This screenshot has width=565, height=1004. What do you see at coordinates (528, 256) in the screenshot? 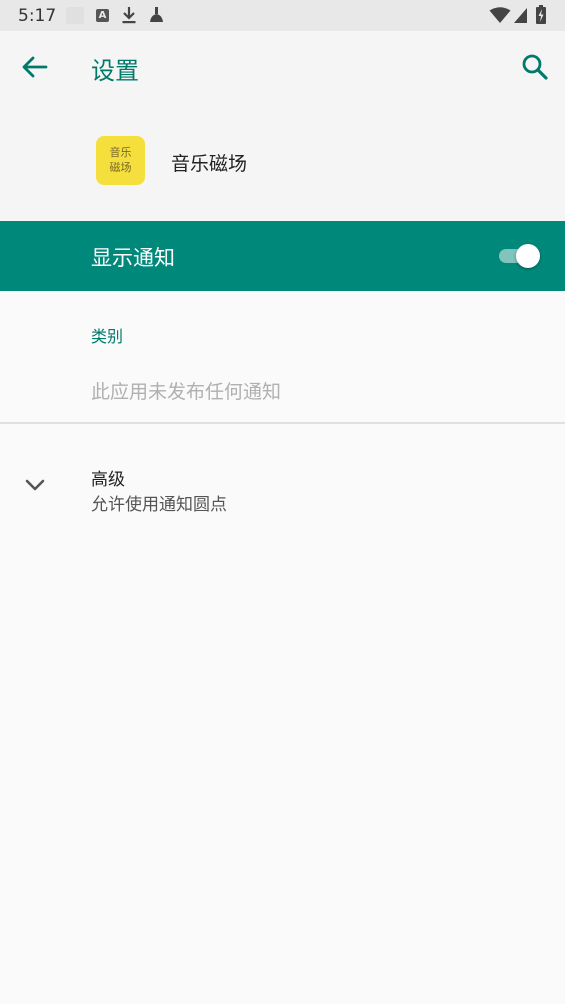
I see `toggle-thumb` at bounding box center [528, 256].